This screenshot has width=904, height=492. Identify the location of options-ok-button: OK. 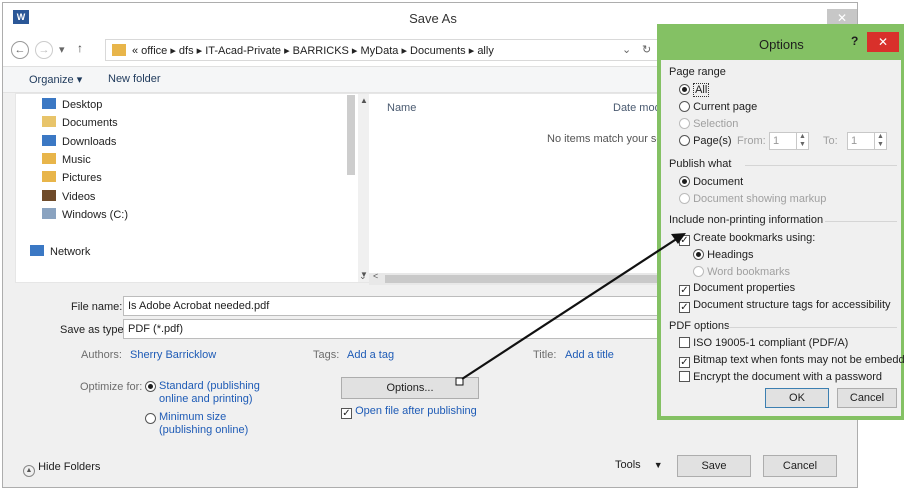
(797, 398).